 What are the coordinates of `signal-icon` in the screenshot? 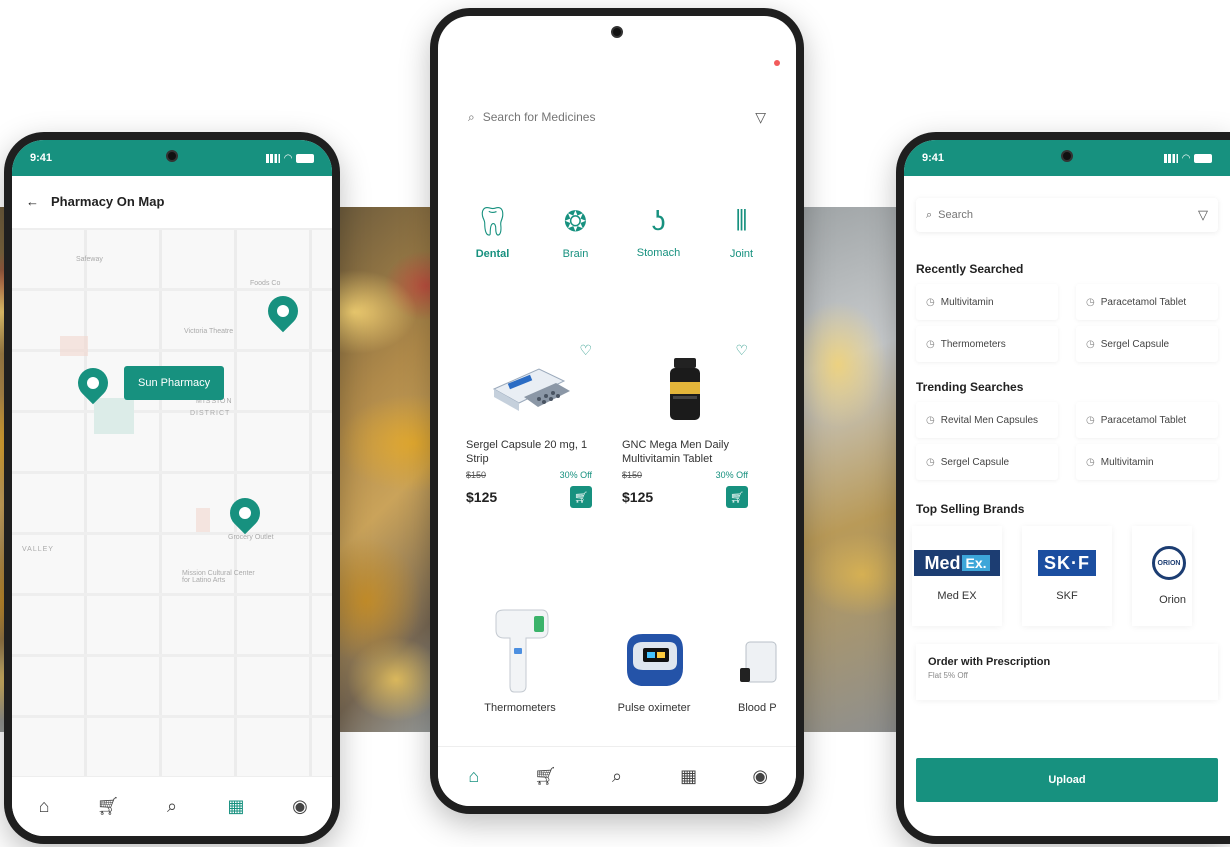 It's located at (1171, 158).